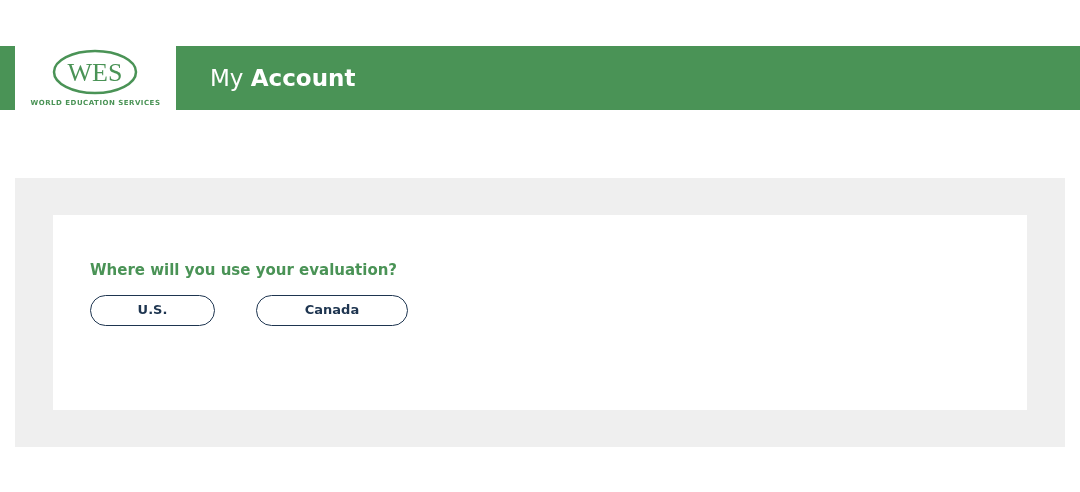  I want to click on option-button: U.S., so click(152, 310).